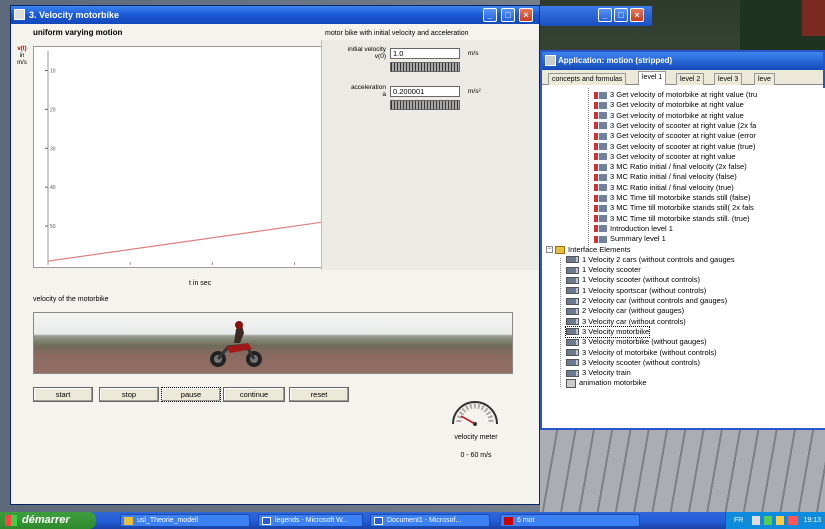 This screenshot has height=529, width=825. Describe the element at coordinates (549, 250) in the screenshot. I see `tree-expander-icon: −` at that location.